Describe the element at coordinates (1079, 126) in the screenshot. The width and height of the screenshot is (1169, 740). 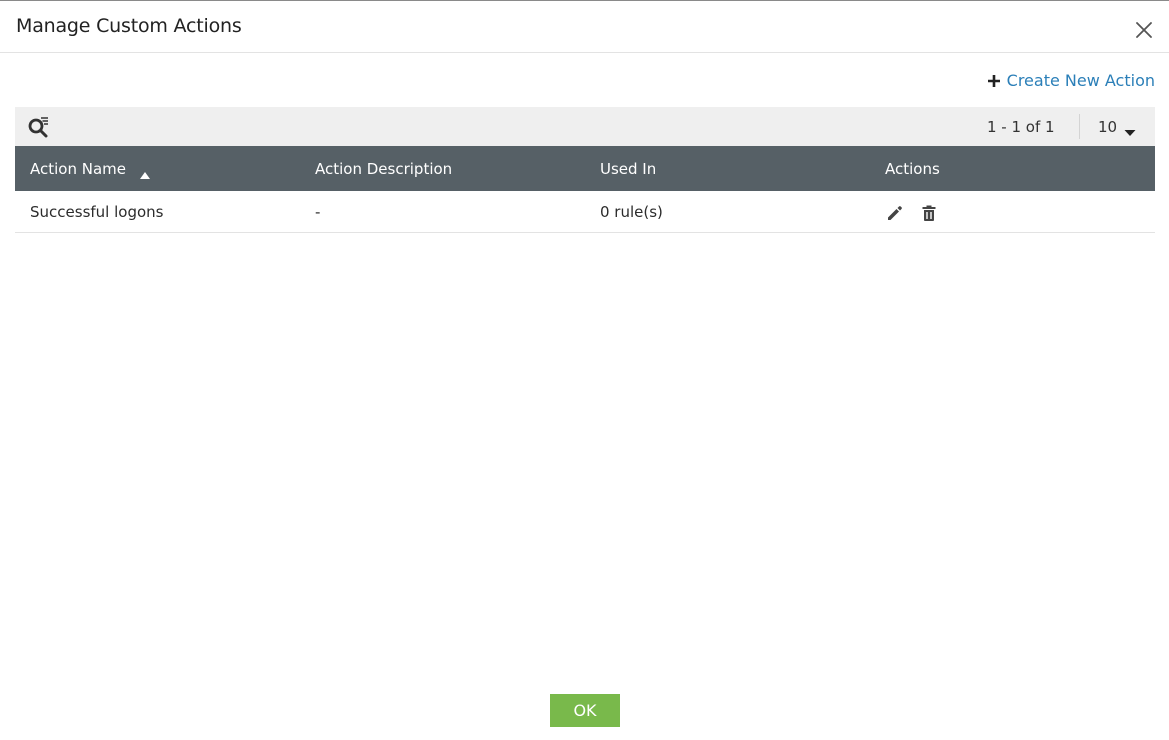
I see `toolbar-divider` at that location.